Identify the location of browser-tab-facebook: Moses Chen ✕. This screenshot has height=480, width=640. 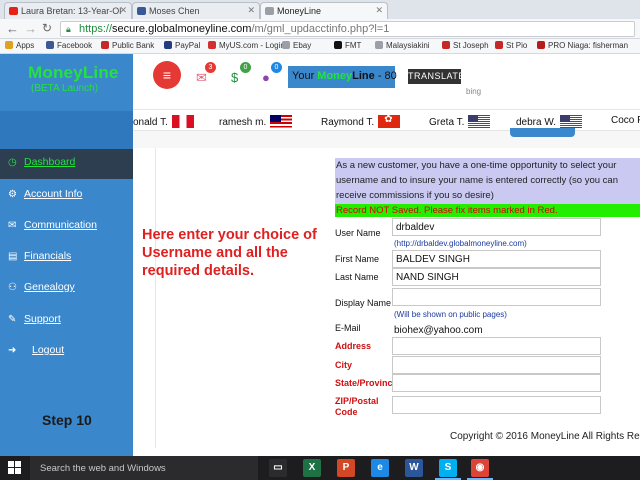
(196, 10).